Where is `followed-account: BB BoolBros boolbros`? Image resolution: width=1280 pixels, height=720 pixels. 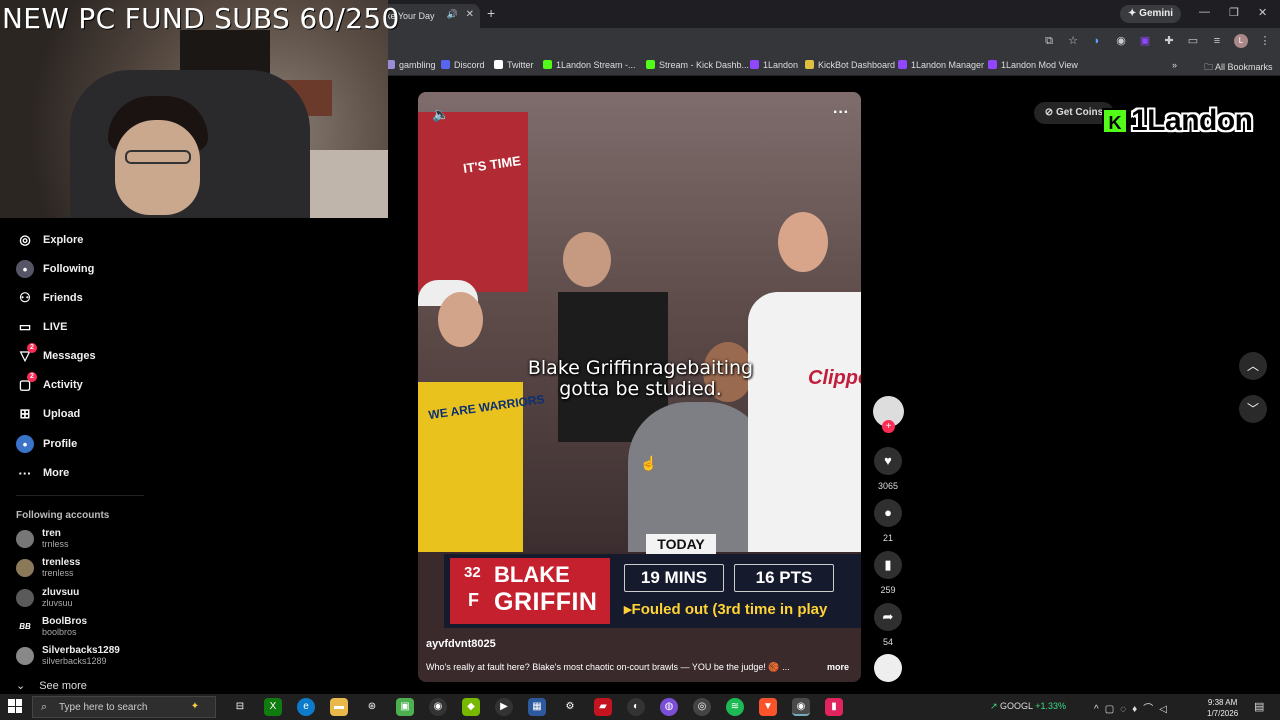
followed-account: BB BoolBros boolbros is located at coordinates (51, 627).